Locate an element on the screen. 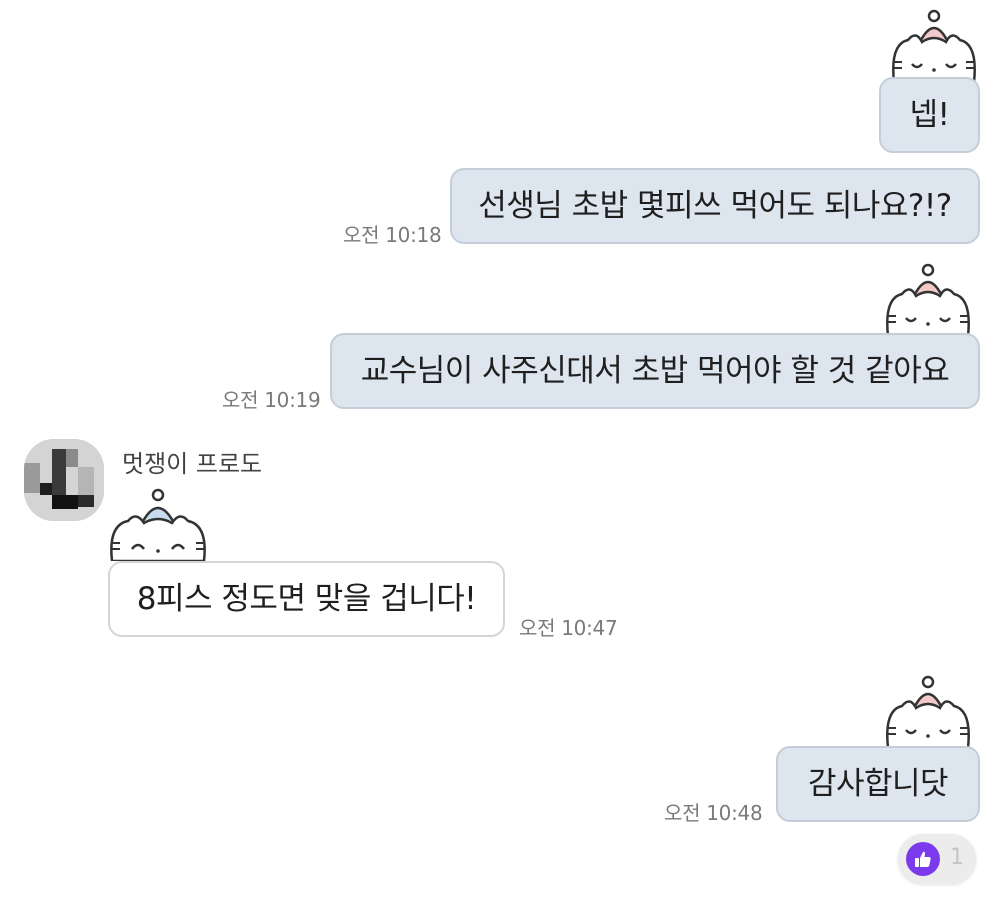 The image size is (1000, 919). message-text: 교수님이 사주신대서 초밥 먹어야 할 것 같아요 is located at coordinates (655, 370).